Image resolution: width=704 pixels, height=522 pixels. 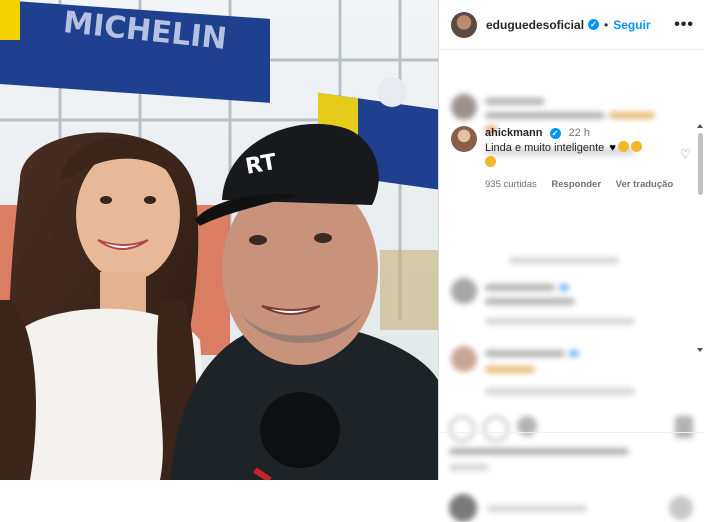 What do you see at coordinates (462, 429) in the screenshot?
I see `like-icon` at bounding box center [462, 429].